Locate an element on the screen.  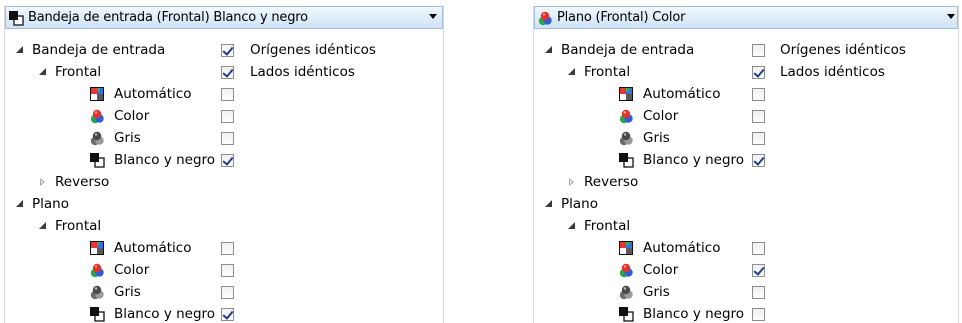
color-icon is located at coordinates (545, 18).